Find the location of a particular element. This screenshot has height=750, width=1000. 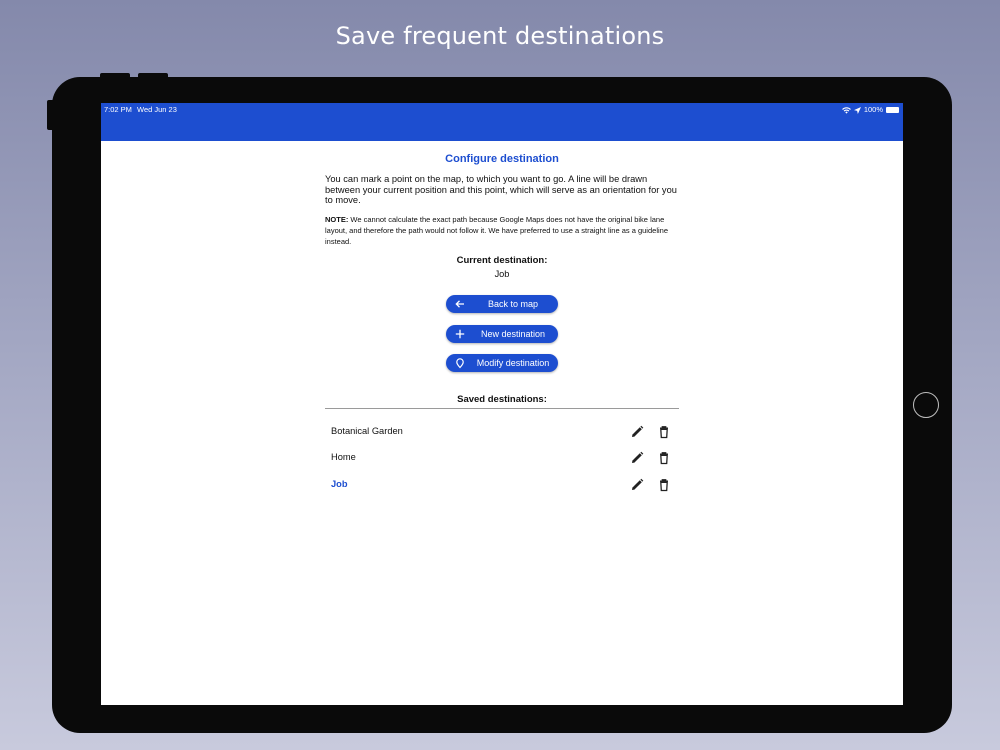

promo-caption: Save frequent destinations is located at coordinates (500, 36).